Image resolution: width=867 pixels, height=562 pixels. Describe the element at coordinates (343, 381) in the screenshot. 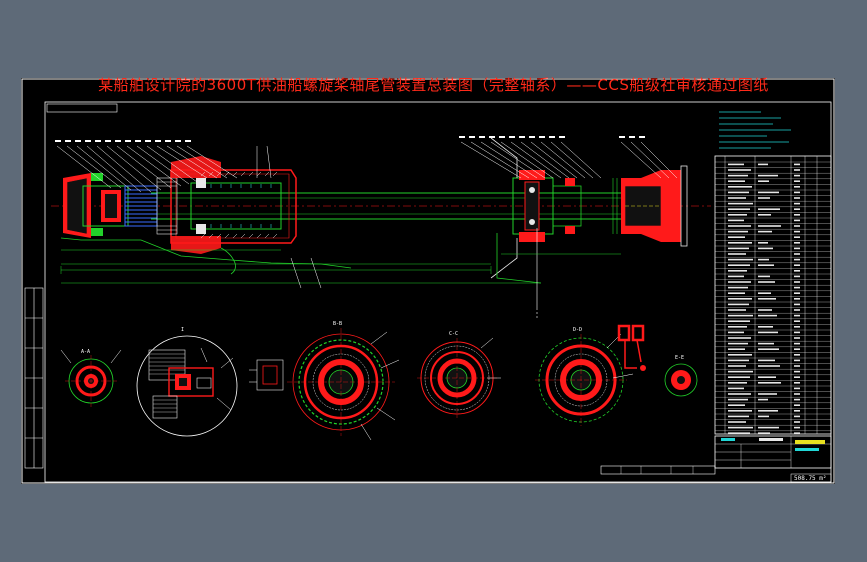

I see `section-view-b: B-B` at that location.